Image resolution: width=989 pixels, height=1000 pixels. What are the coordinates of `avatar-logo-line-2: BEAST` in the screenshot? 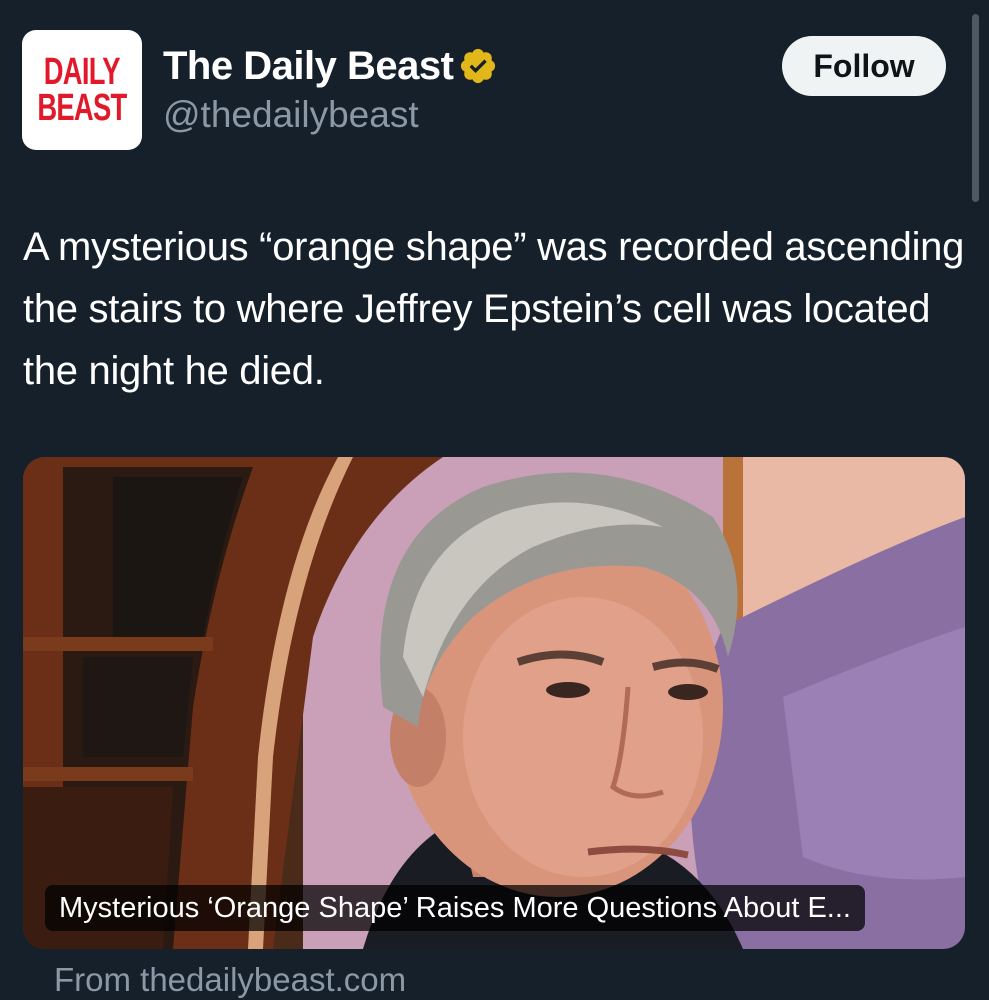 It's located at (82, 108).